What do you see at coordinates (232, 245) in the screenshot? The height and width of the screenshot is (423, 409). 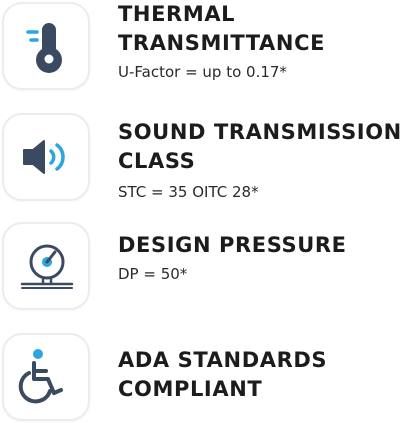 I see `pressure-title: DESIGN PRESSURE` at bounding box center [232, 245].